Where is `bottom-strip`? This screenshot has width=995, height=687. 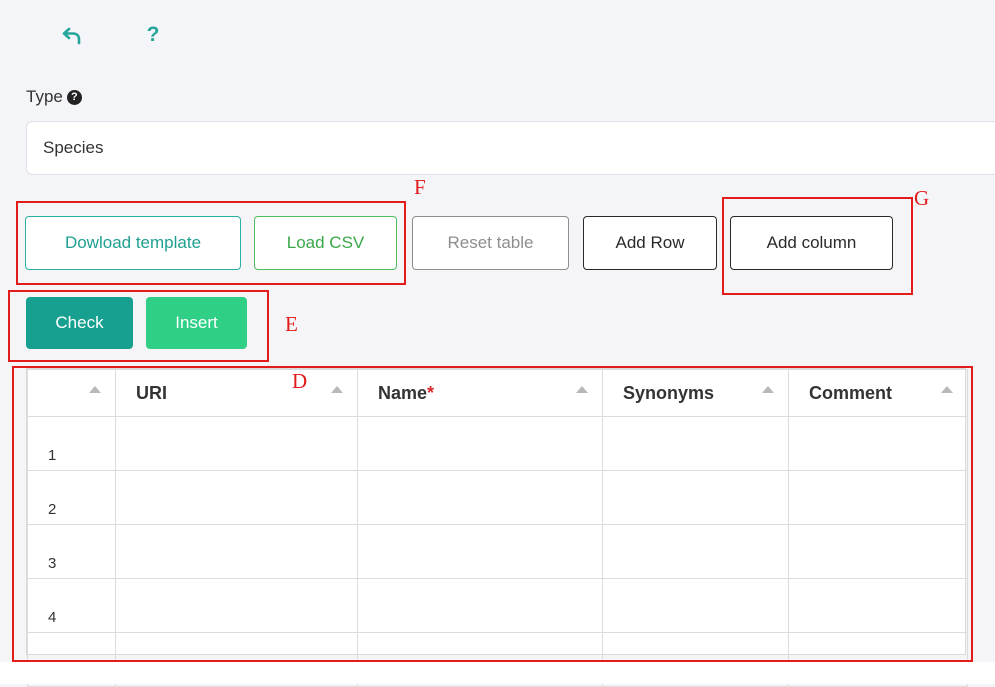
bottom-strip is located at coordinates (497, 673).